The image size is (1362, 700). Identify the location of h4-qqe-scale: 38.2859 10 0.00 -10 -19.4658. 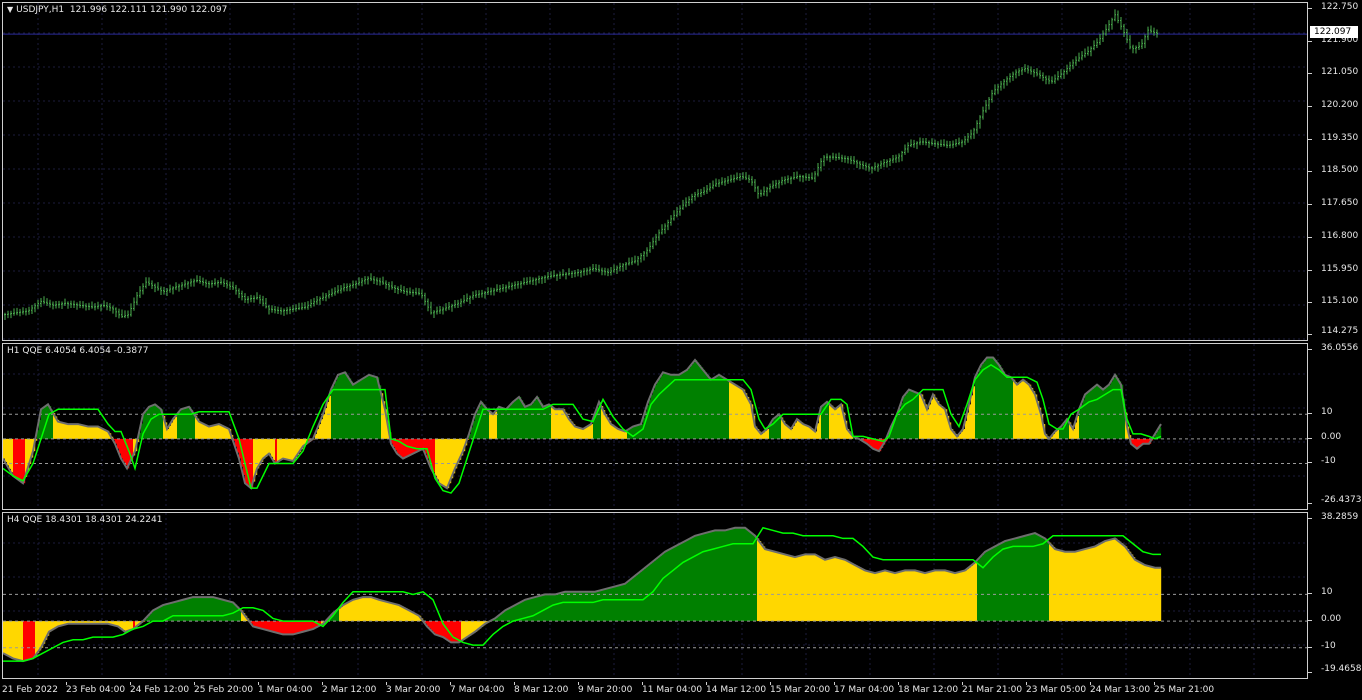
(1335, 595).